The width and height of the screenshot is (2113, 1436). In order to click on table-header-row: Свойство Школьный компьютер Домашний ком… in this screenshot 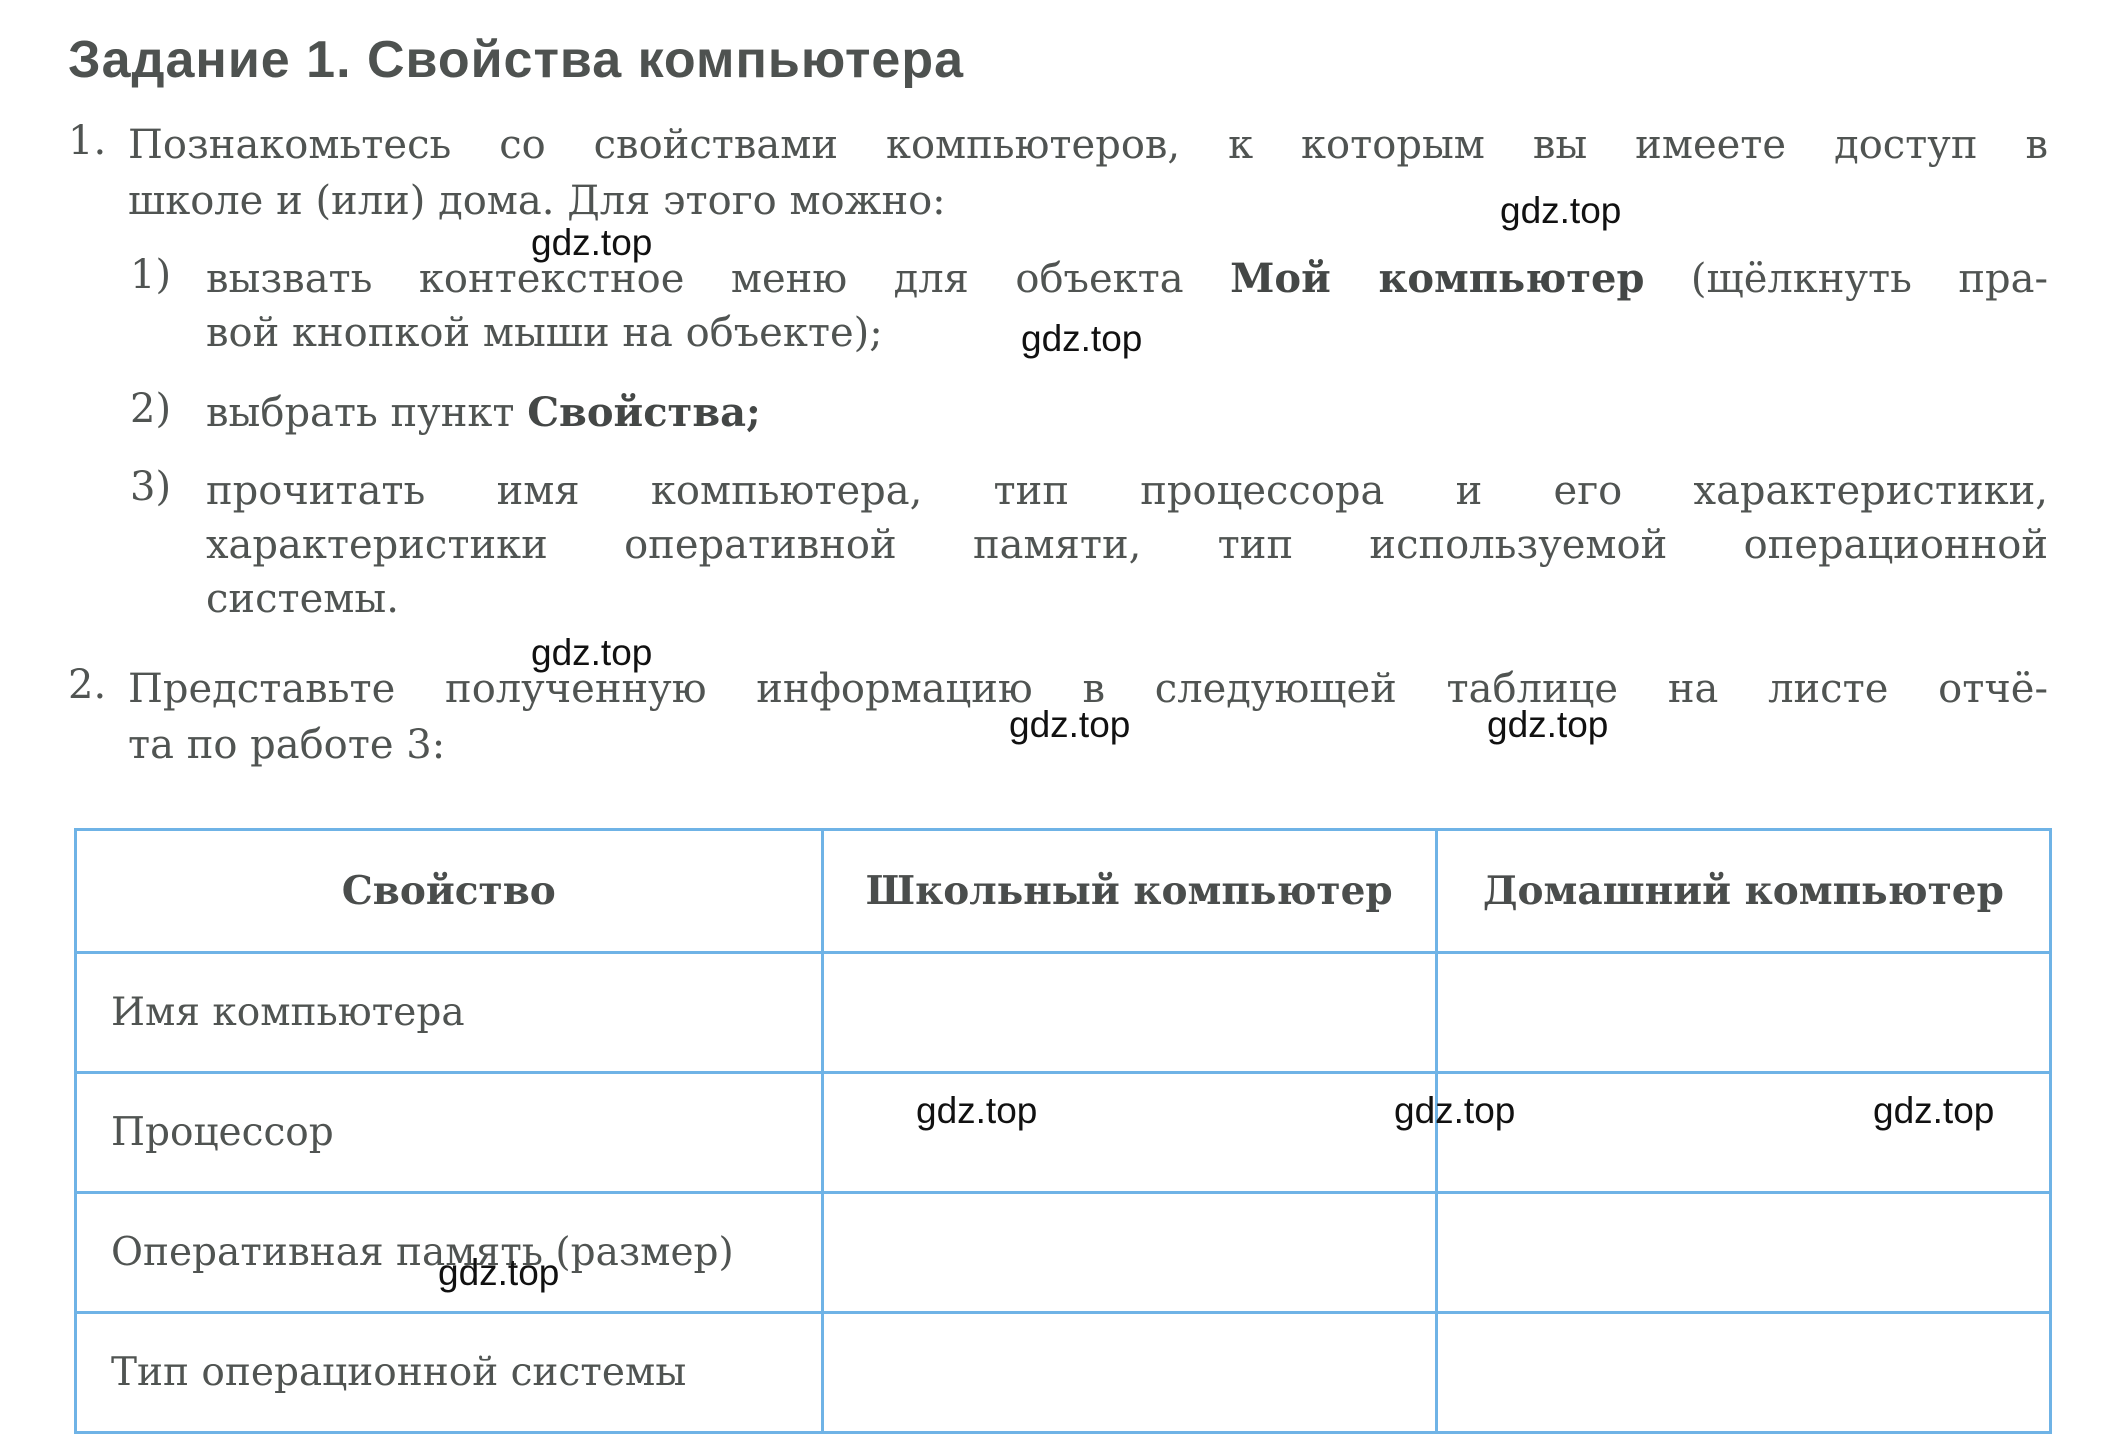, I will do `click(1063, 891)`.